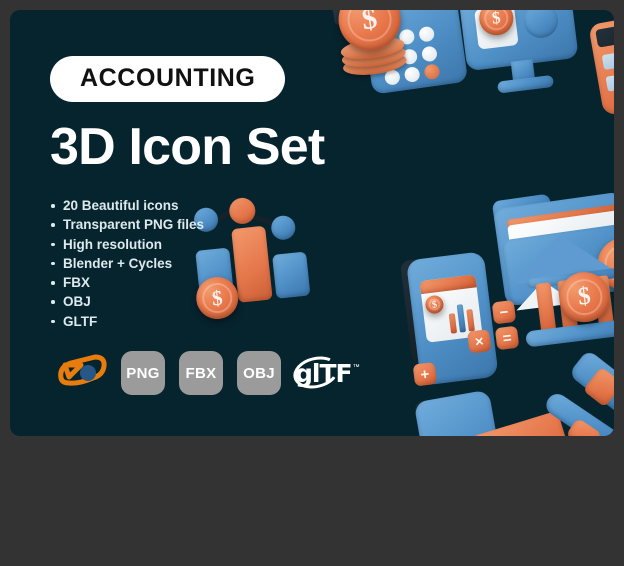  Describe the element at coordinates (215, 321) in the screenshot. I see `feature-item: GLTF` at that location.